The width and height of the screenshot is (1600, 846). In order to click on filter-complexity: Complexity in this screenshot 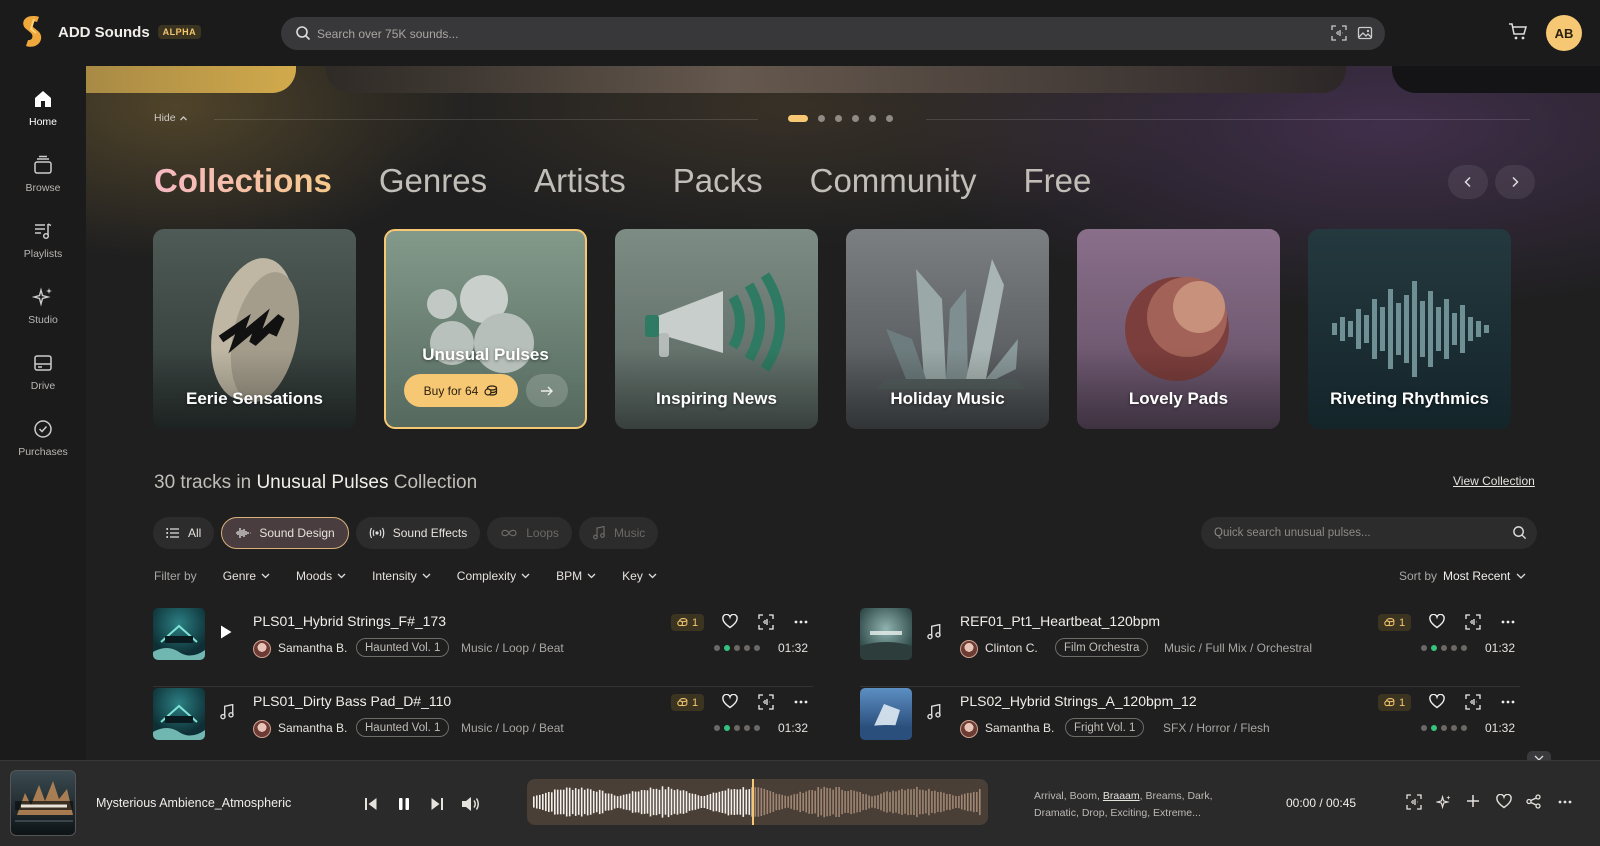, I will do `click(493, 576)`.